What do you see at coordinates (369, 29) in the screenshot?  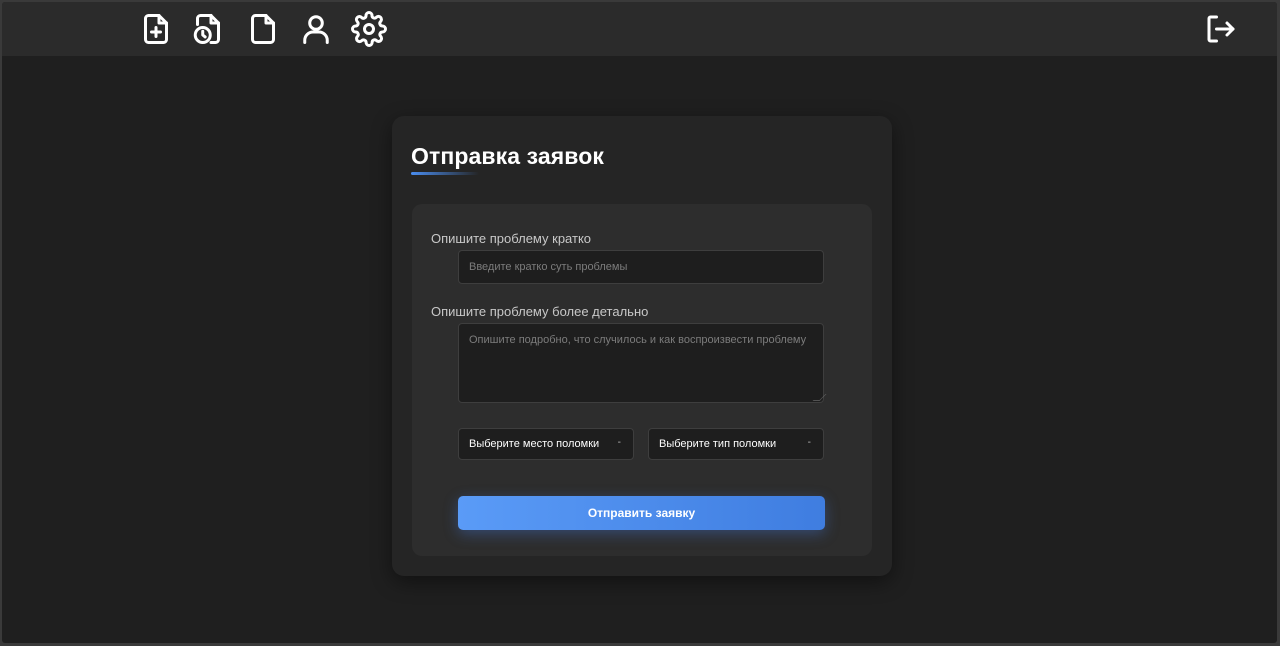 I see `gear-icon` at bounding box center [369, 29].